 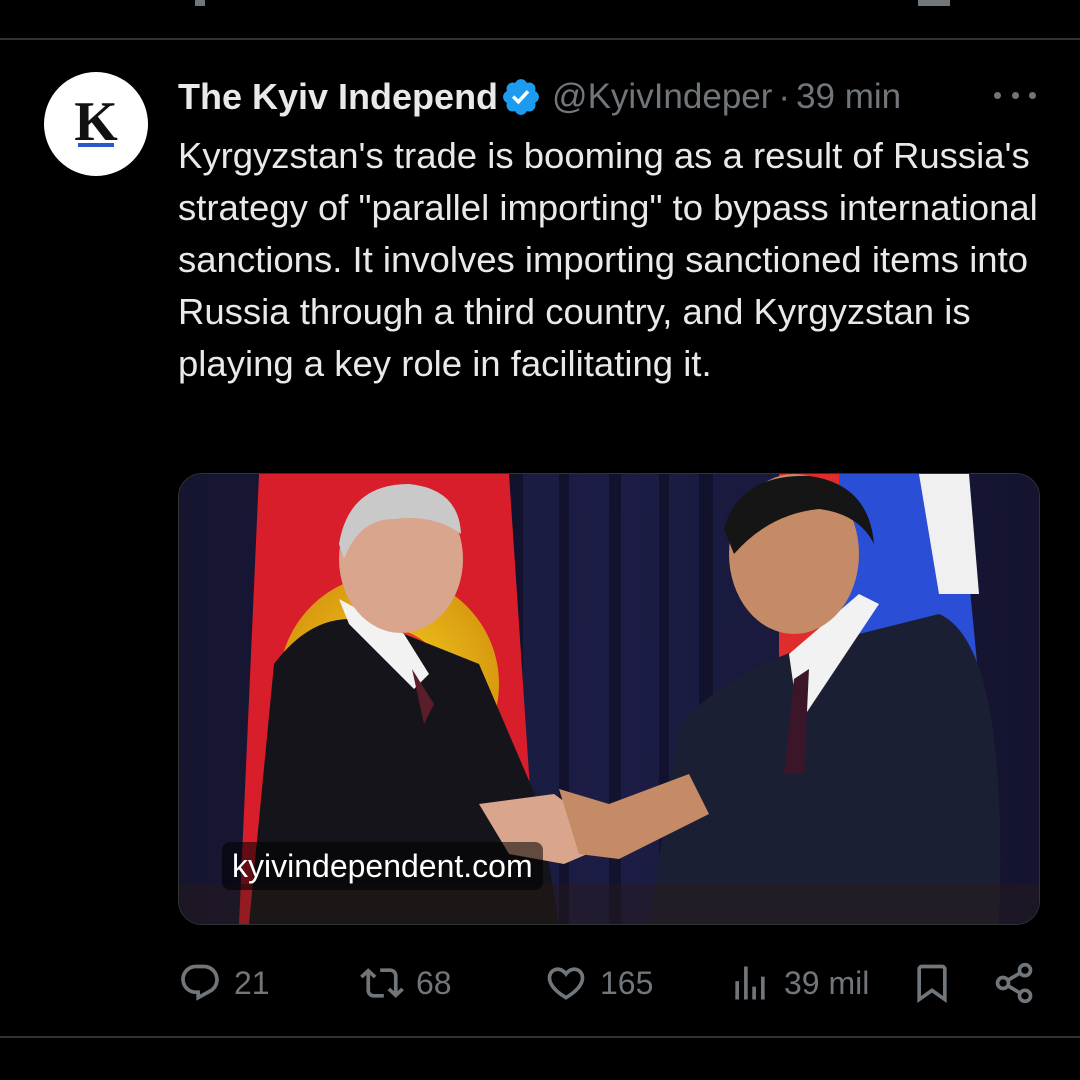 I want to click on avatar-logo-bar, so click(x=96, y=145).